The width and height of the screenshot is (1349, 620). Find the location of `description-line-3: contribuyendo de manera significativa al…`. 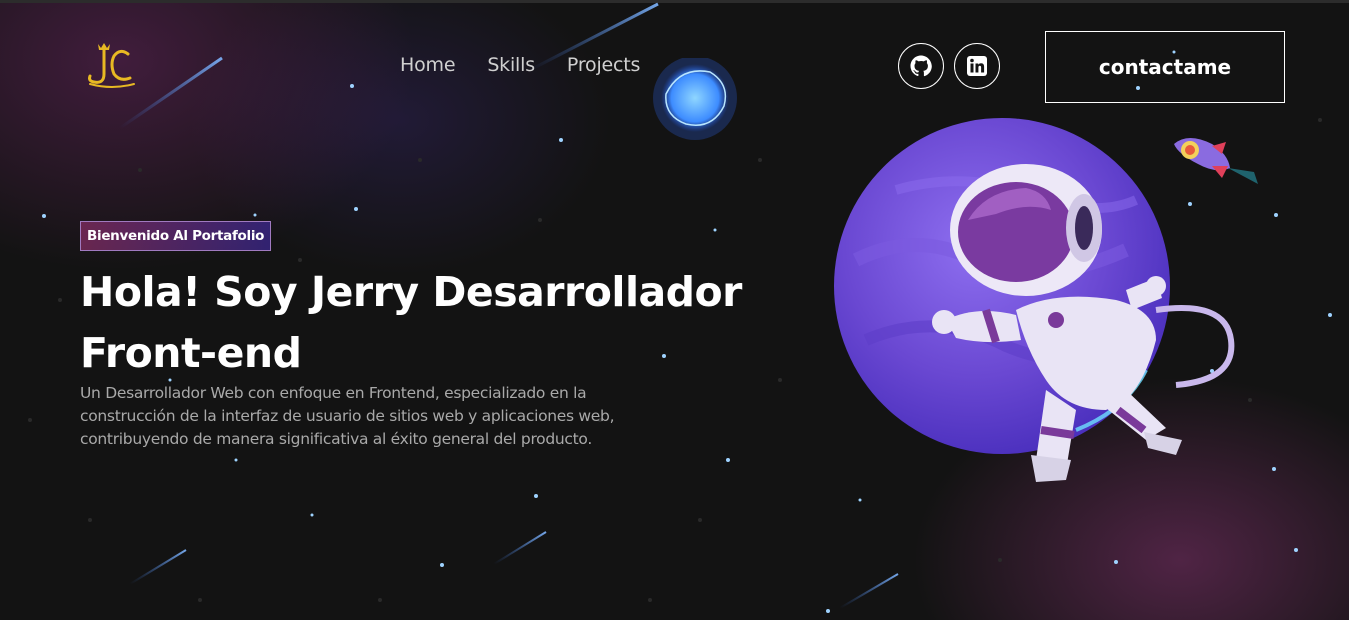

description-line-3: contribuyendo de manera significativa al… is located at coordinates (336, 439).